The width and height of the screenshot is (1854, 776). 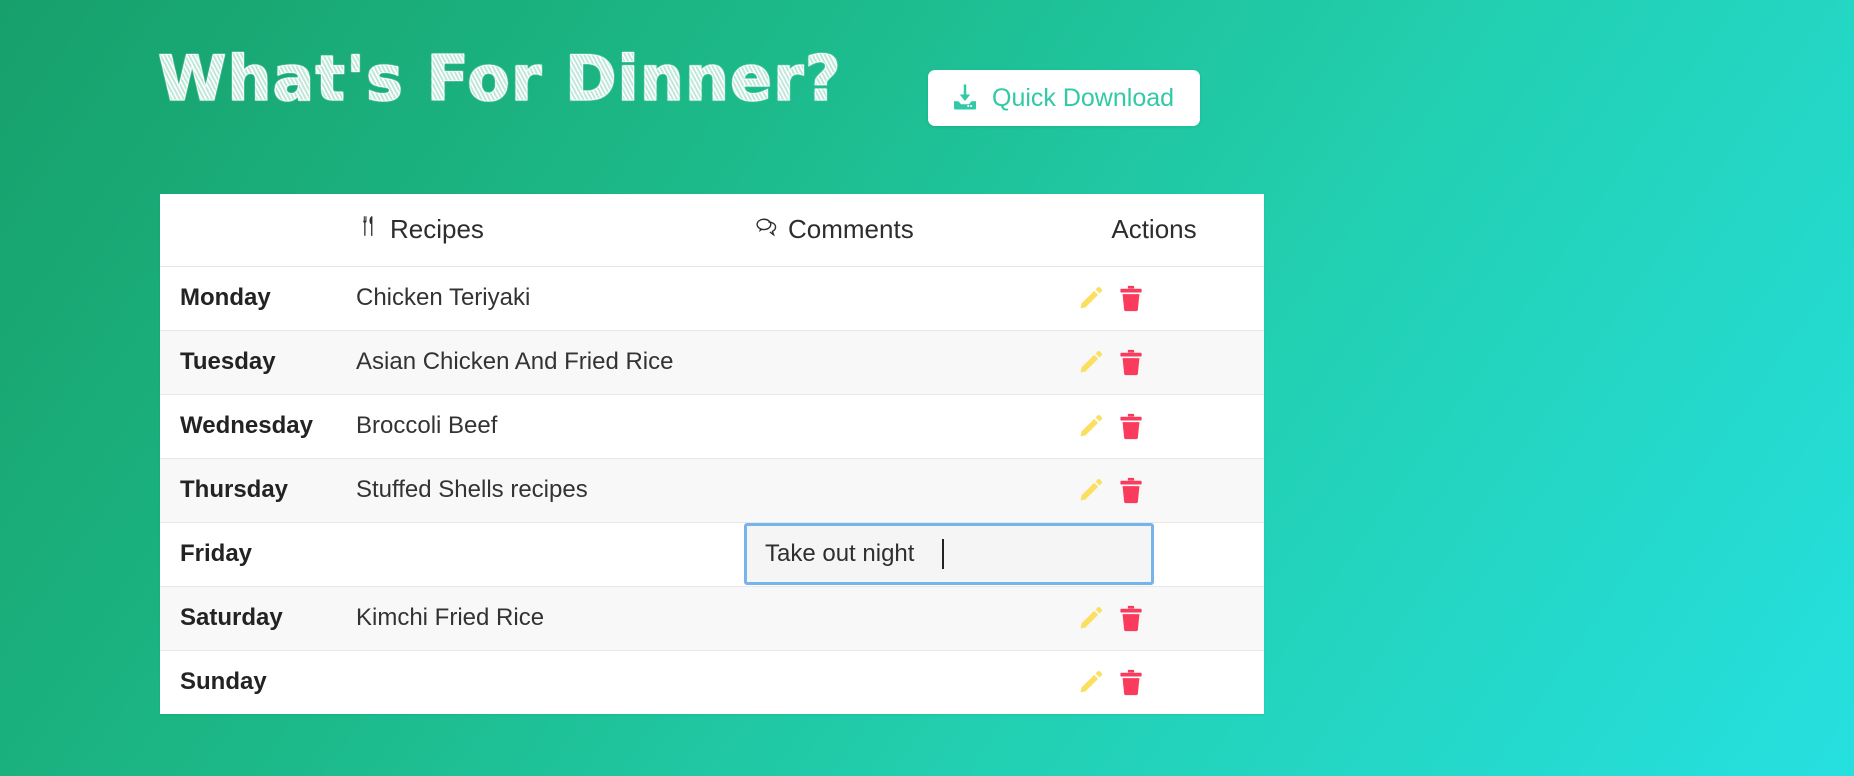 What do you see at coordinates (370, 229) in the screenshot?
I see `utensils-icon` at bounding box center [370, 229].